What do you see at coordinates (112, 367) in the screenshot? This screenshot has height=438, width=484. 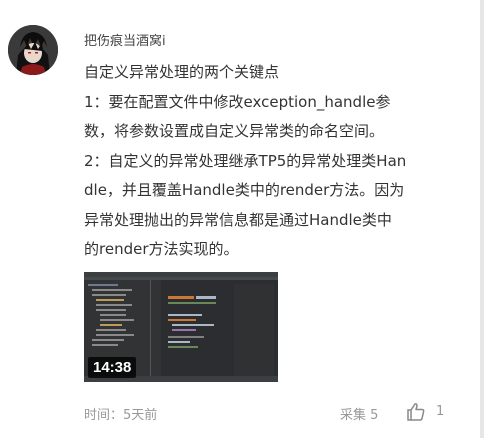 I see `video-duration: 14:38` at bounding box center [112, 367].